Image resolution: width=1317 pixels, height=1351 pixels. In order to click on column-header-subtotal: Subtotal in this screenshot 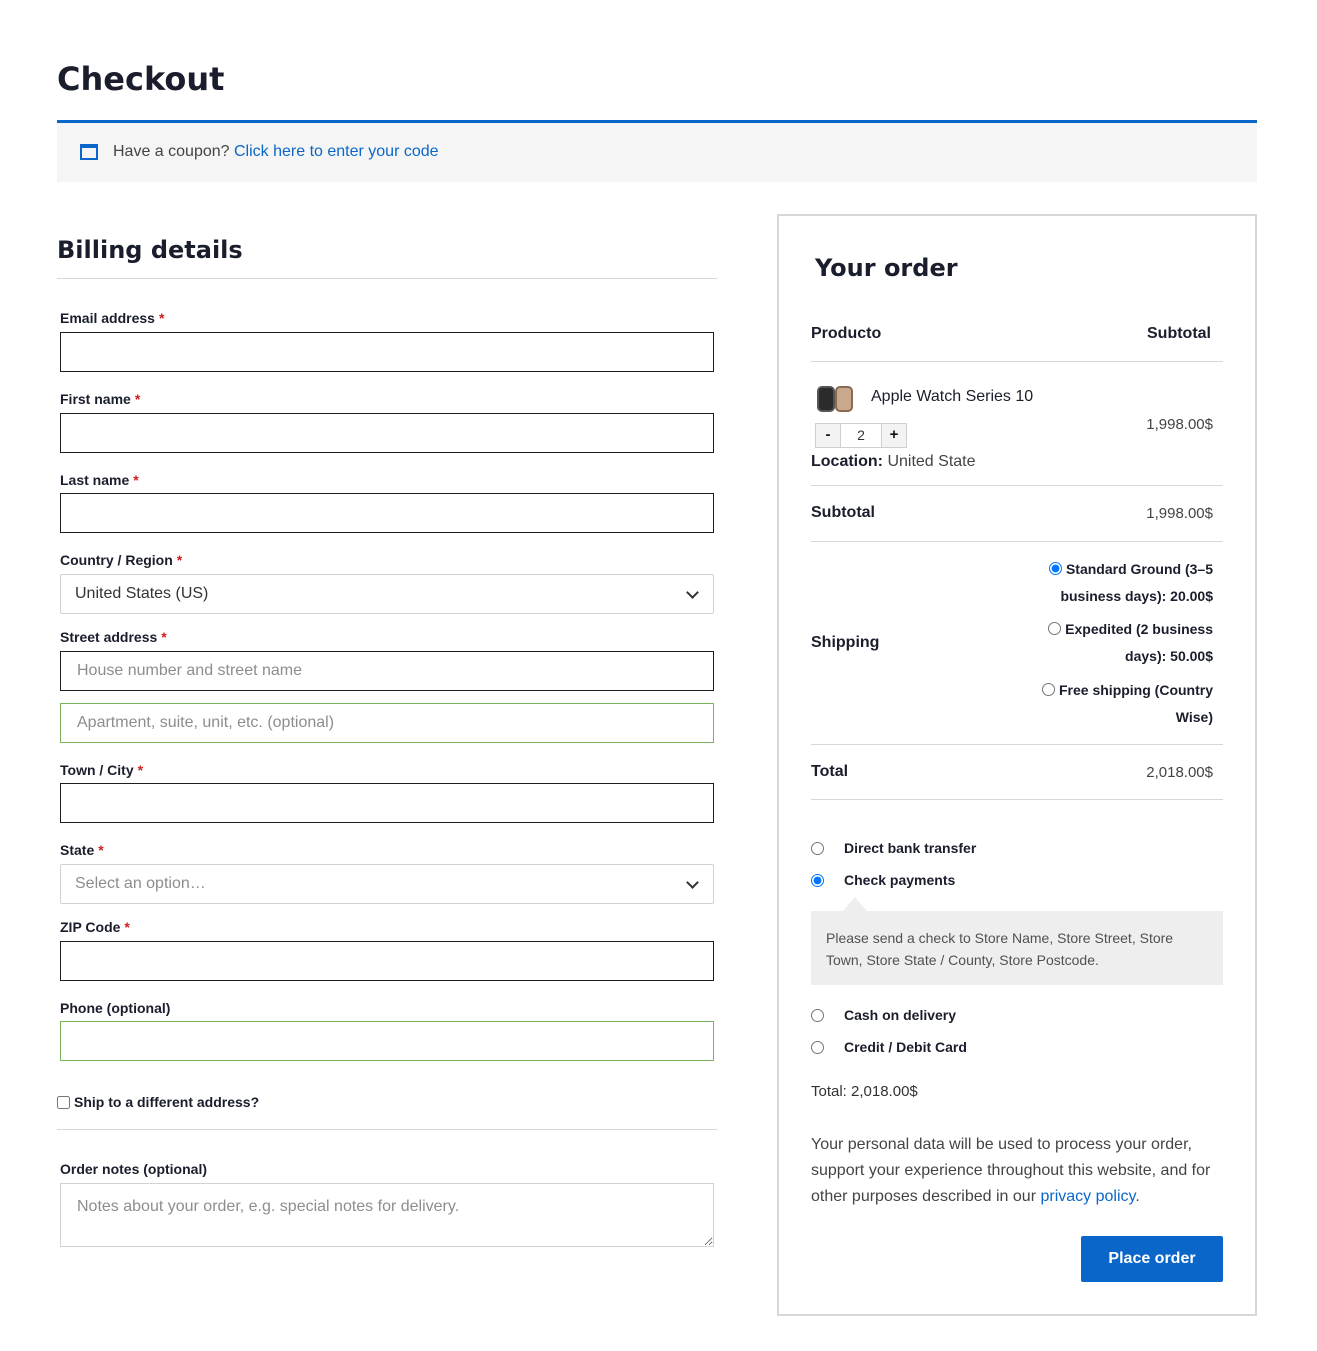, I will do `click(1179, 333)`.